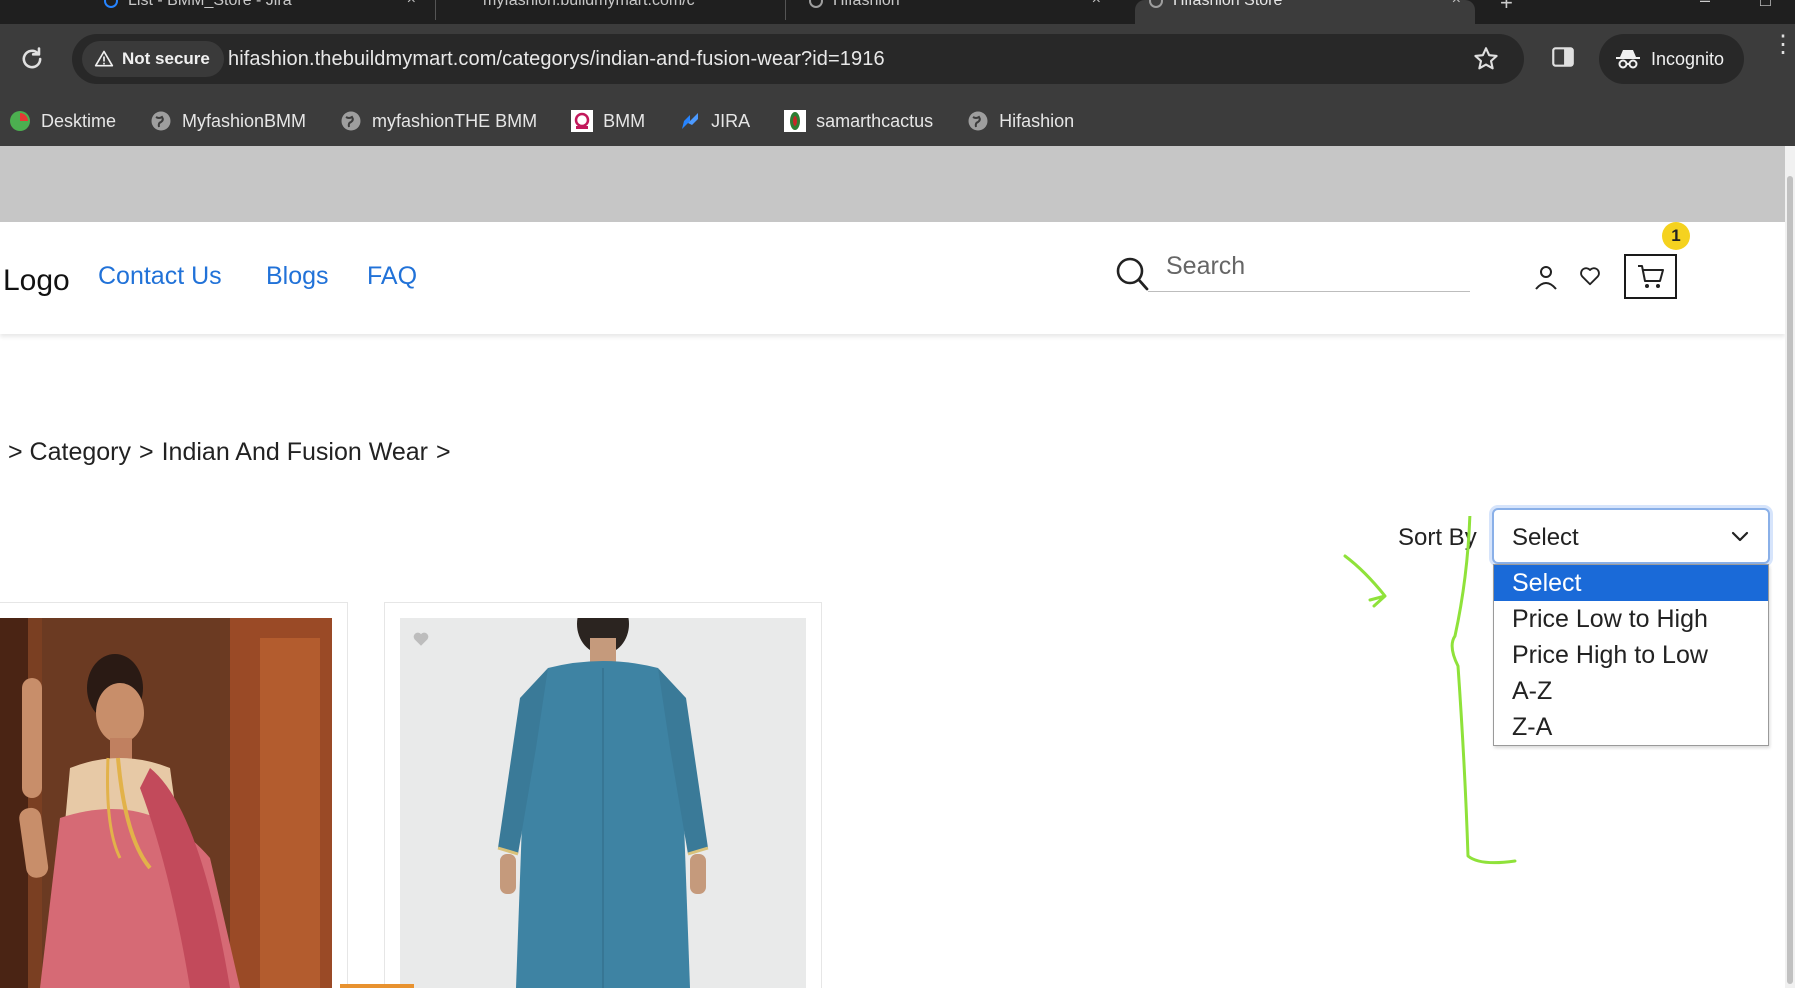 The width and height of the screenshot is (1795, 988). I want to click on jira-tab-icon, so click(111, 4).